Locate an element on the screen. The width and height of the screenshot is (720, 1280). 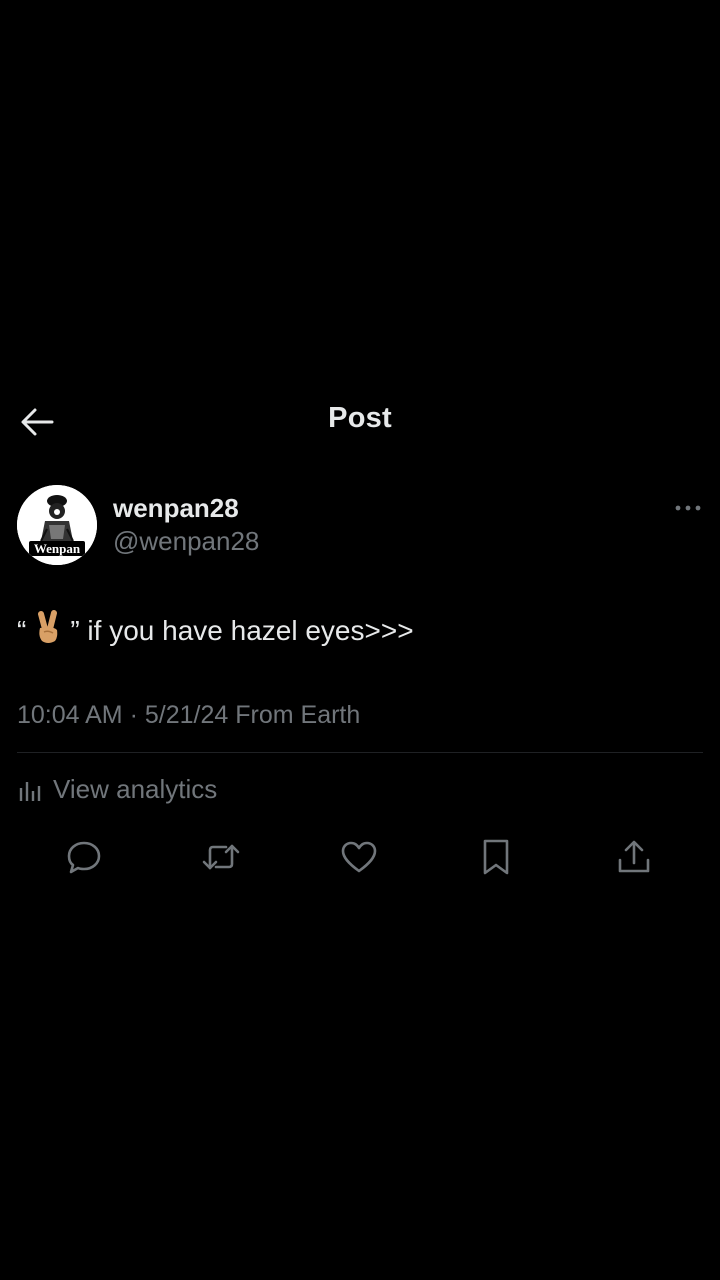
bookmark-button is located at coordinates (496, 857).